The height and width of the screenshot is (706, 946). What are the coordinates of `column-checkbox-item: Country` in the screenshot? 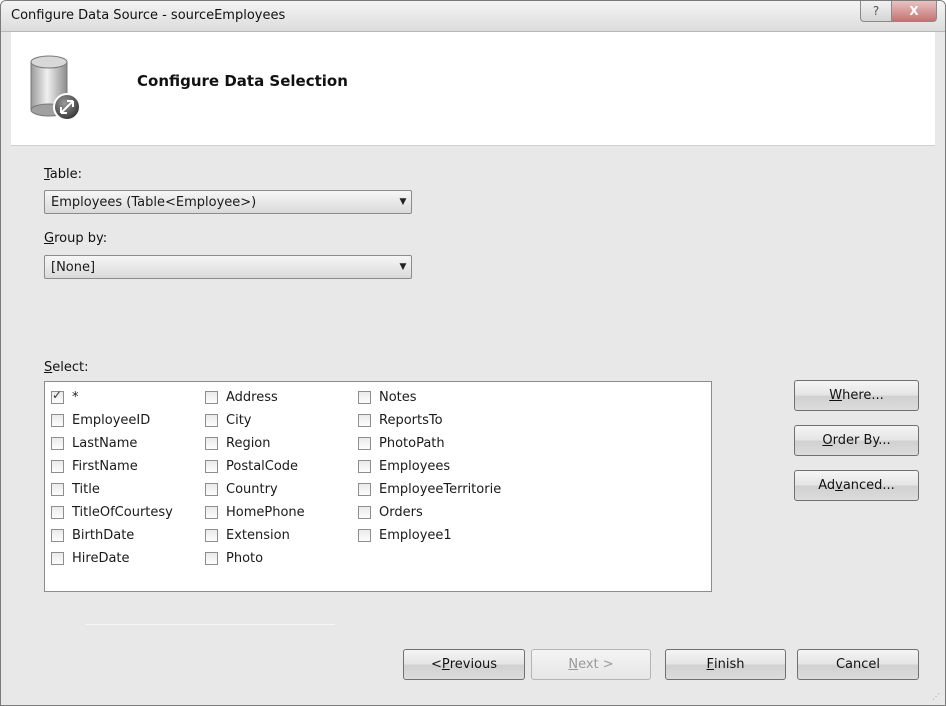 It's located at (255, 489).